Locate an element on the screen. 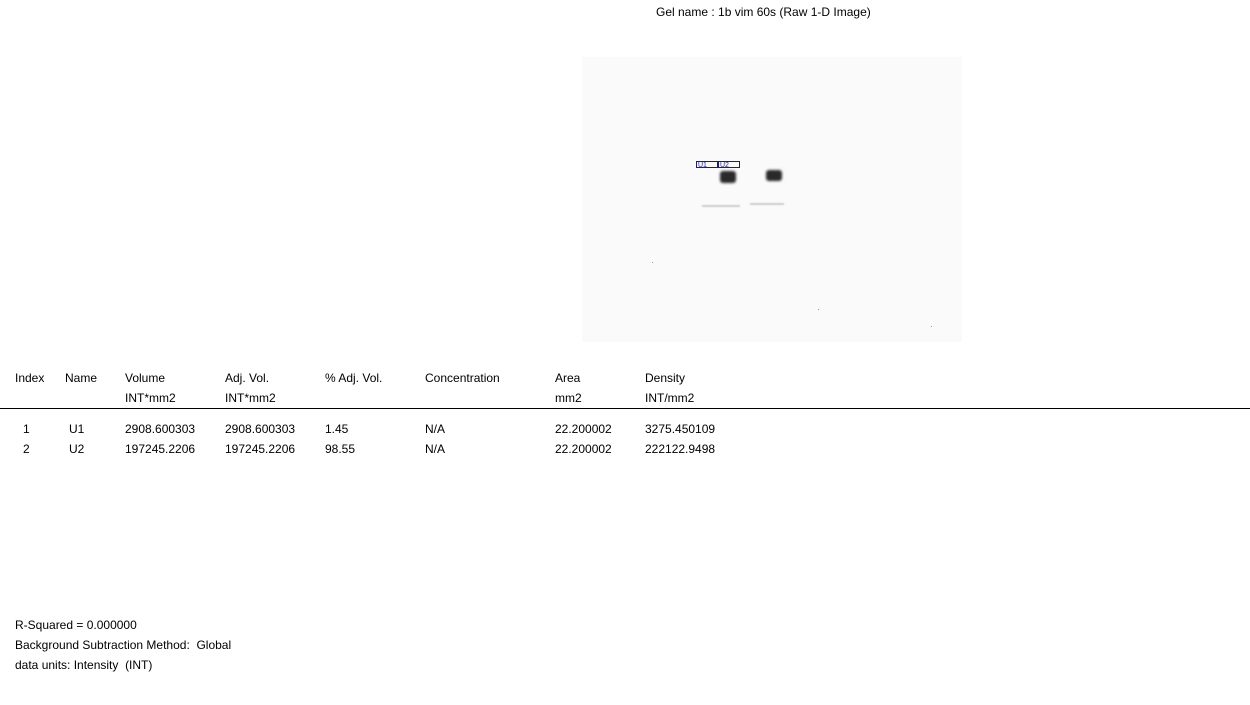 This screenshot has height=705, width=1250. roi-box-u1: U1 is located at coordinates (707, 164).